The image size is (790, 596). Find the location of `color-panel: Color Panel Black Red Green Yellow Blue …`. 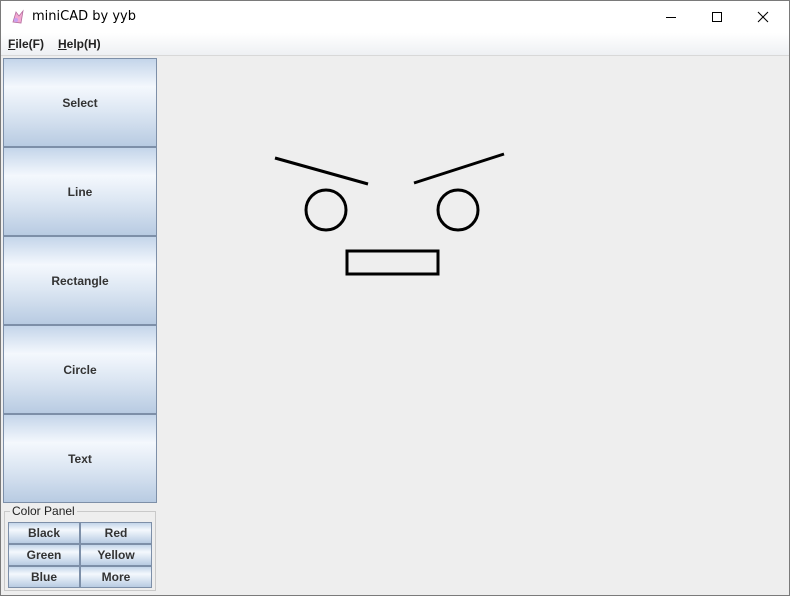

color-panel: Color Panel Black Red Green Yellow Blue … is located at coordinates (80, 547).